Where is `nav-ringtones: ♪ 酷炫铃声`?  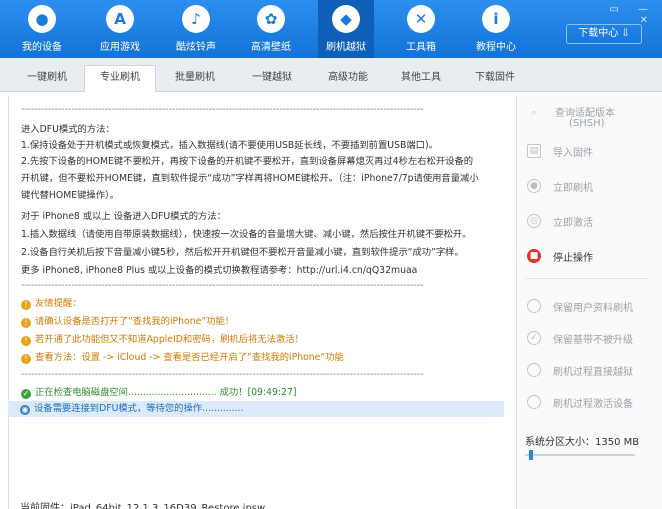 nav-ringtones: ♪ 酷炫铃声 is located at coordinates (196, 29).